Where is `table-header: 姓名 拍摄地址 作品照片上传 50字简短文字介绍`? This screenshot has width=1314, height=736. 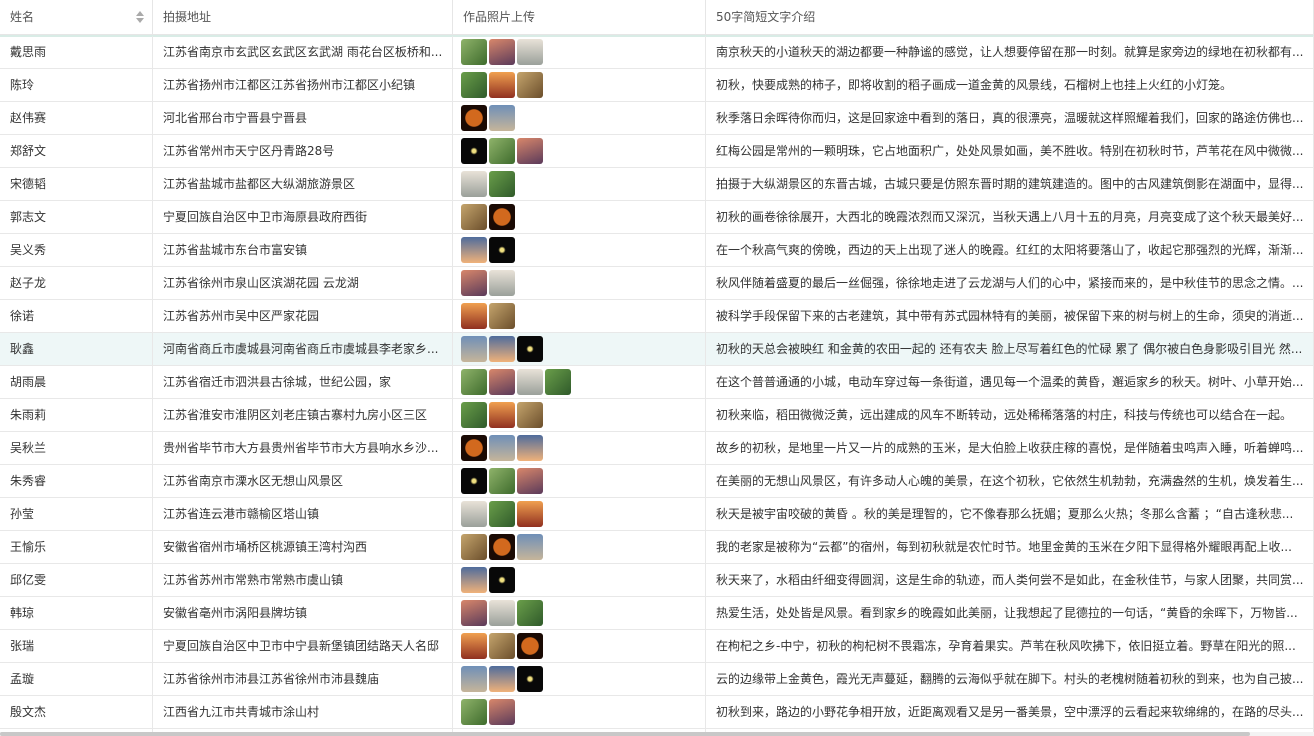
table-header: 姓名 拍摄地址 作品照片上传 50字简短文字介绍 is located at coordinates (657, 17).